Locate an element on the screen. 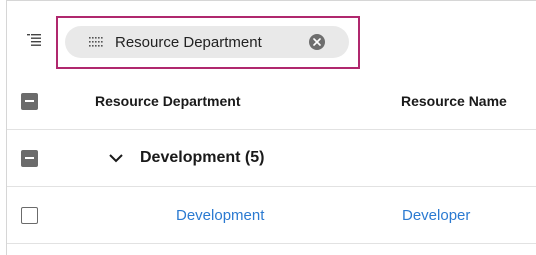 This screenshot has width=536, height=255. group-chip: Resource Department is located at coordinates (207, 42).